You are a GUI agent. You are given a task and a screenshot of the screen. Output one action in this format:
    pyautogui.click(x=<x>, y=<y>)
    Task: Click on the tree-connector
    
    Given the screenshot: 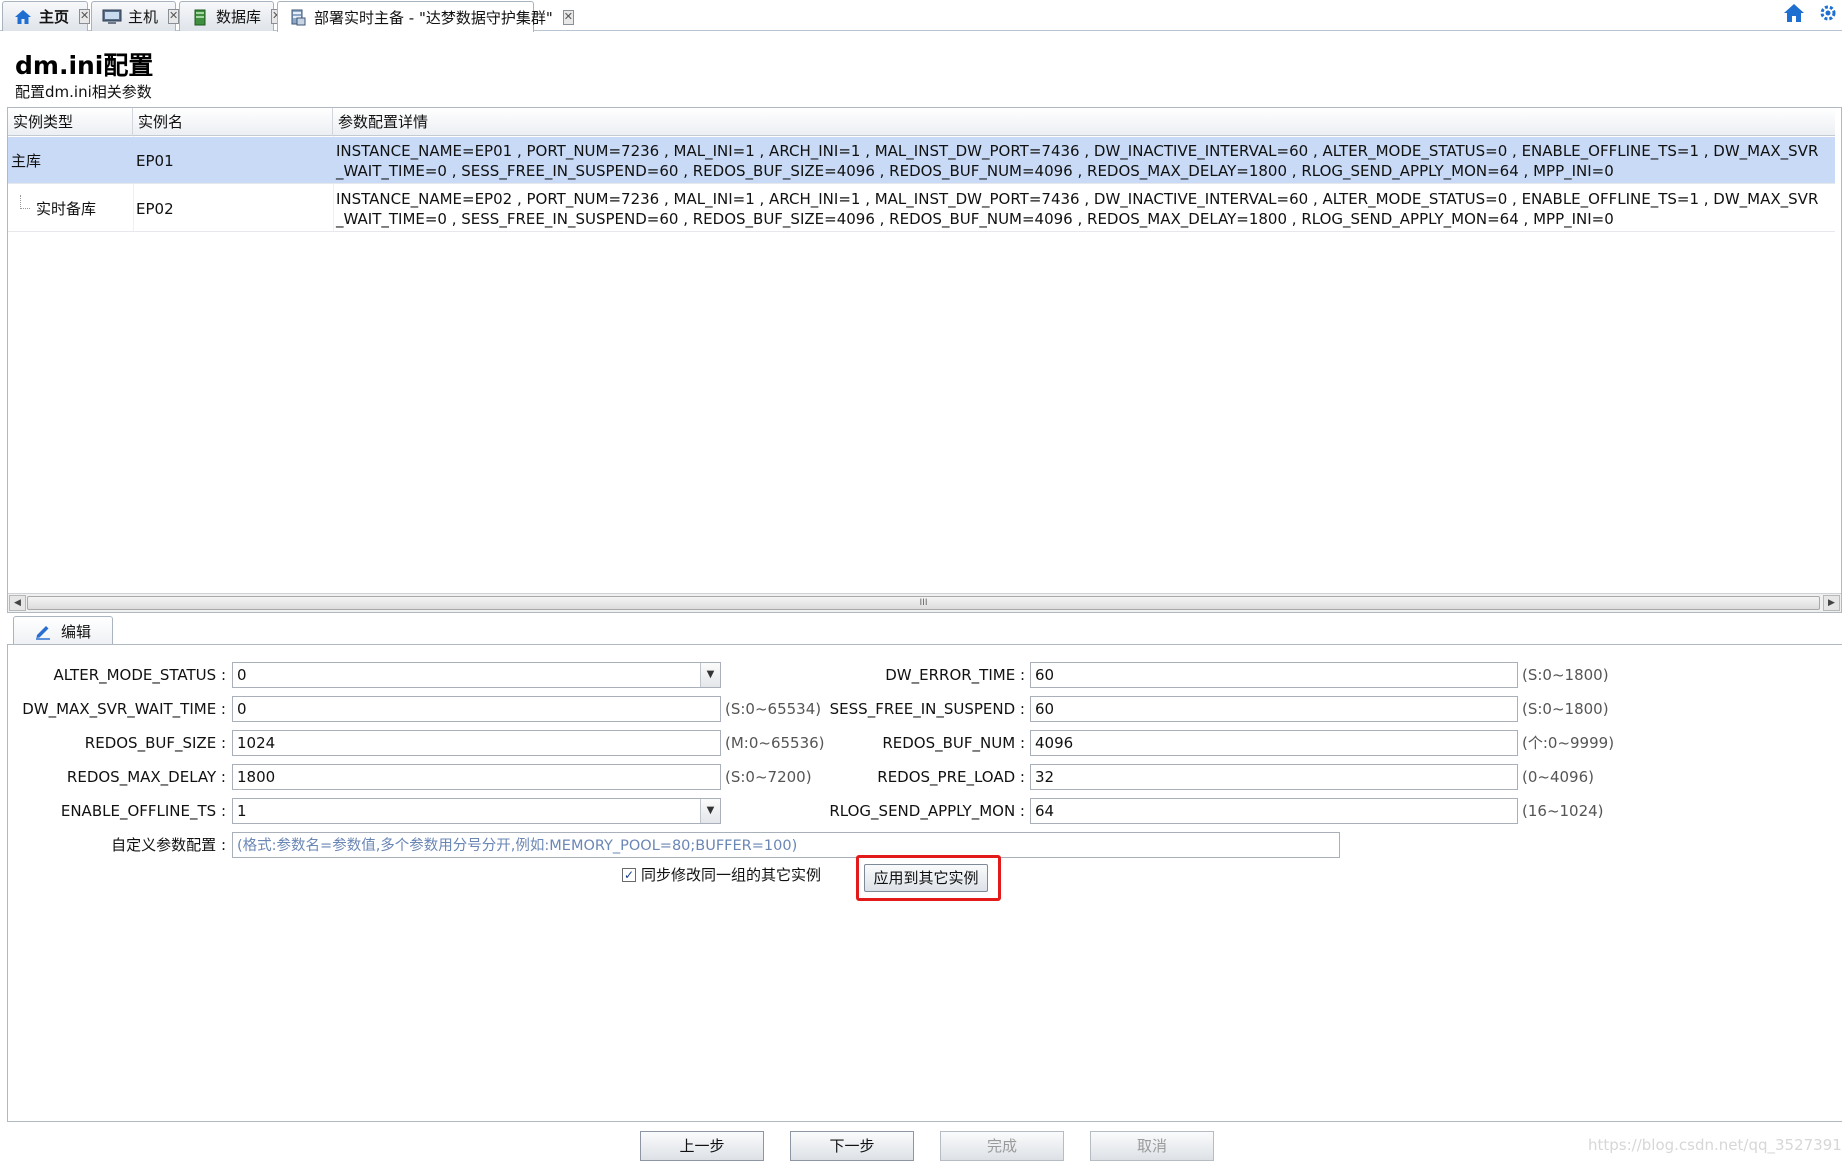 What is the action you would take?
    pyautogui.click(x=25, y=202)
    